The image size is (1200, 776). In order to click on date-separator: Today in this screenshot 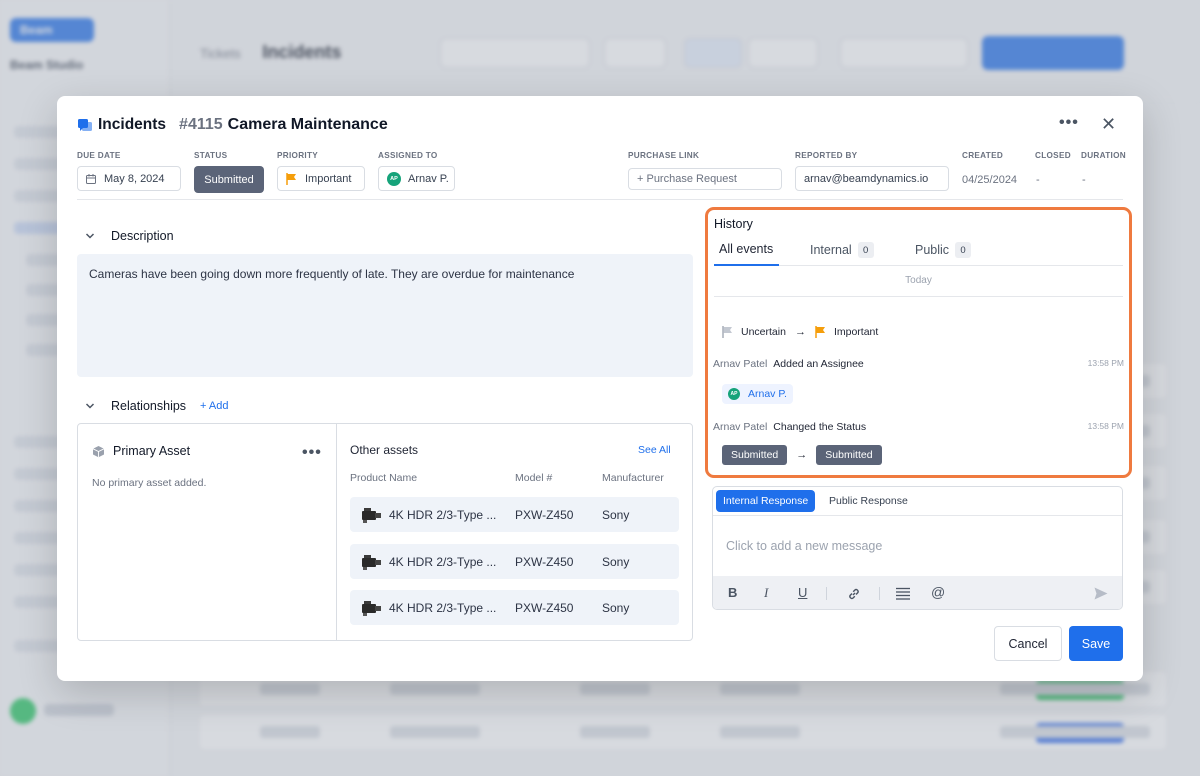, I will do `click(918, 280)`.